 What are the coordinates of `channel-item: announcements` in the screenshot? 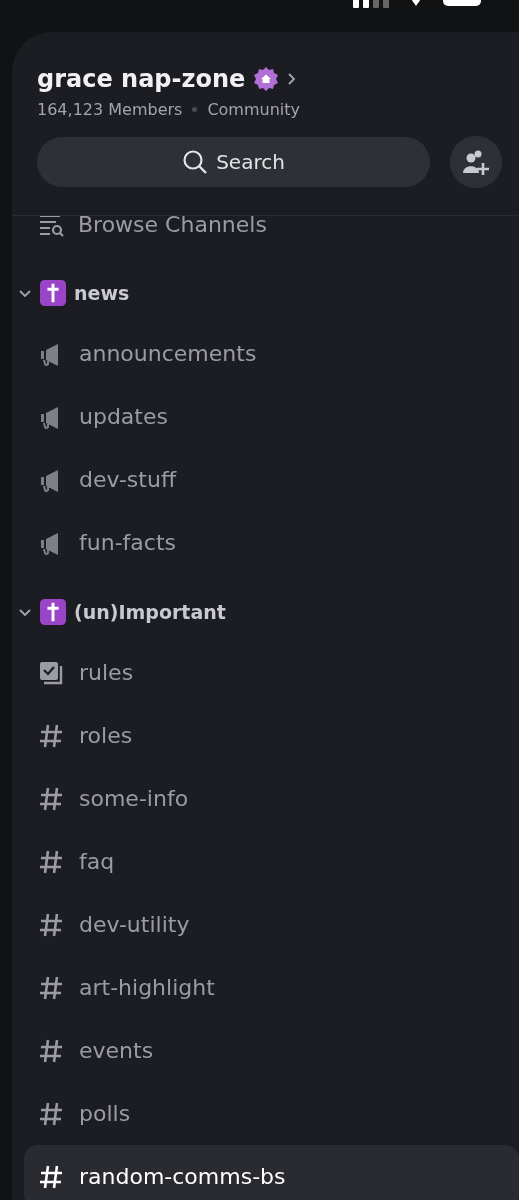 It's located at (271, 353).